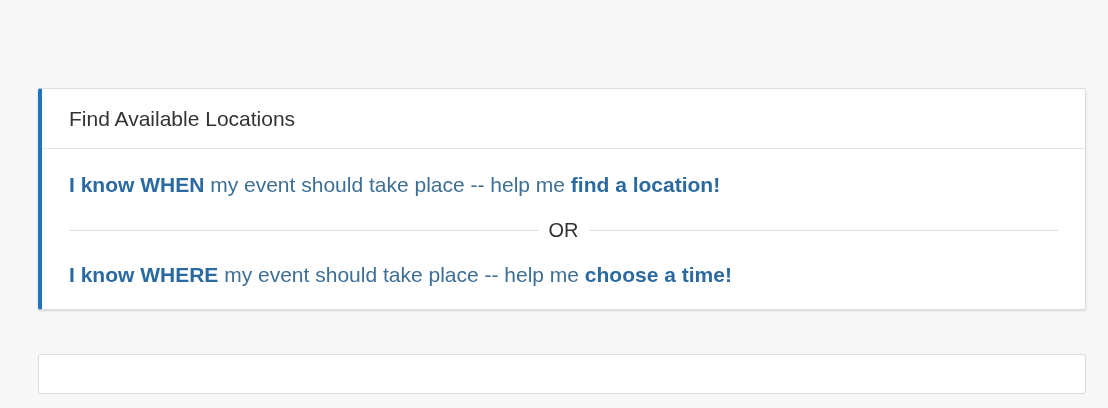  What do you see at coordinates (563, 230) in the screenshot?
I see `or-label: OR` at bounding box center [563, 230].